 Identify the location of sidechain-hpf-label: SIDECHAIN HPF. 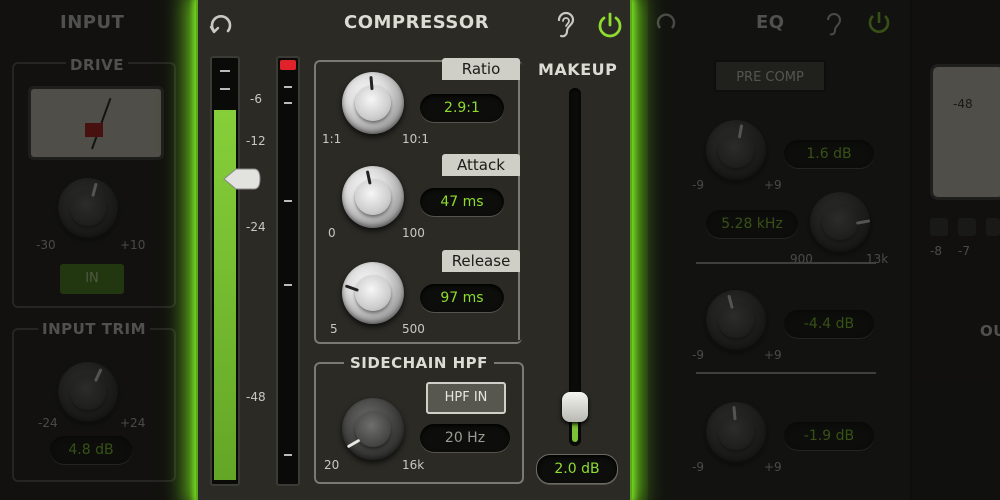
(419, 363).